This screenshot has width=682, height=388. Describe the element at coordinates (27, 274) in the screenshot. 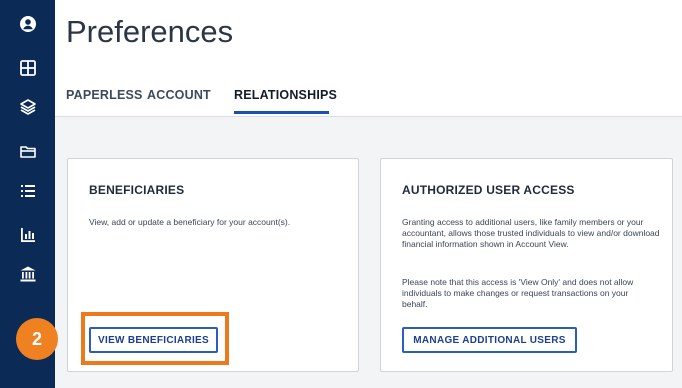

I see `bank-icon` at that location.